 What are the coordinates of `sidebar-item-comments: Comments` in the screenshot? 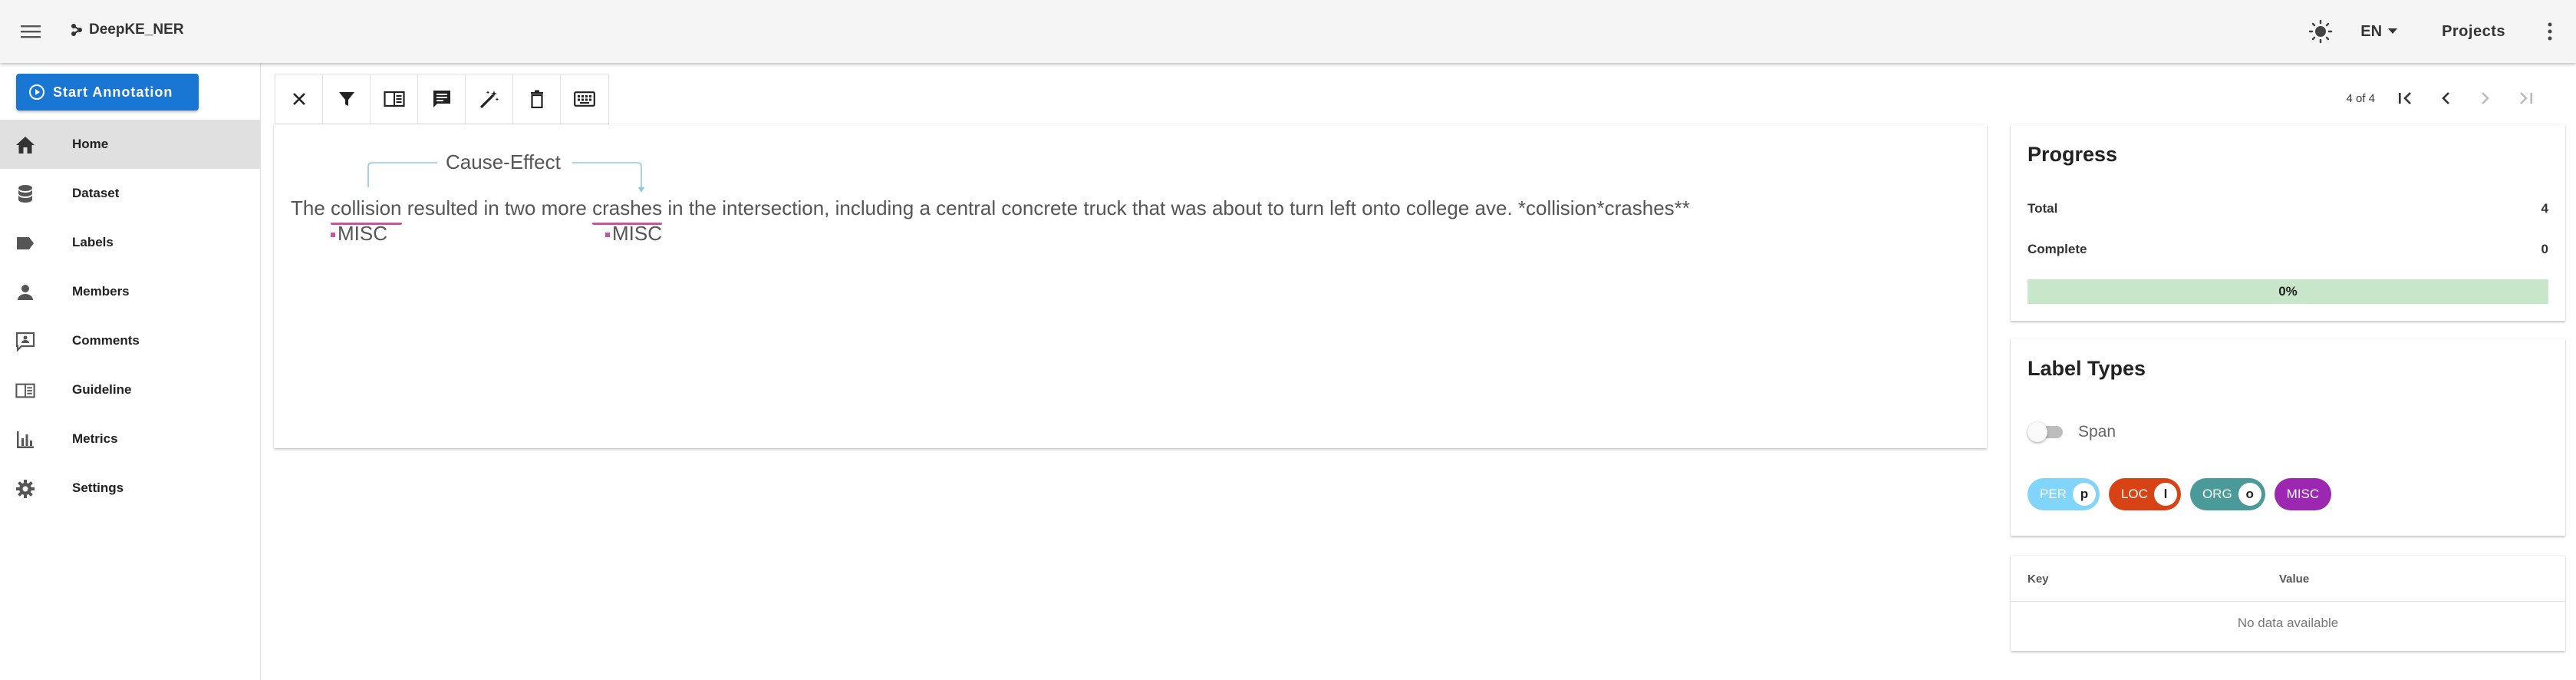 It's located at (130, 341).